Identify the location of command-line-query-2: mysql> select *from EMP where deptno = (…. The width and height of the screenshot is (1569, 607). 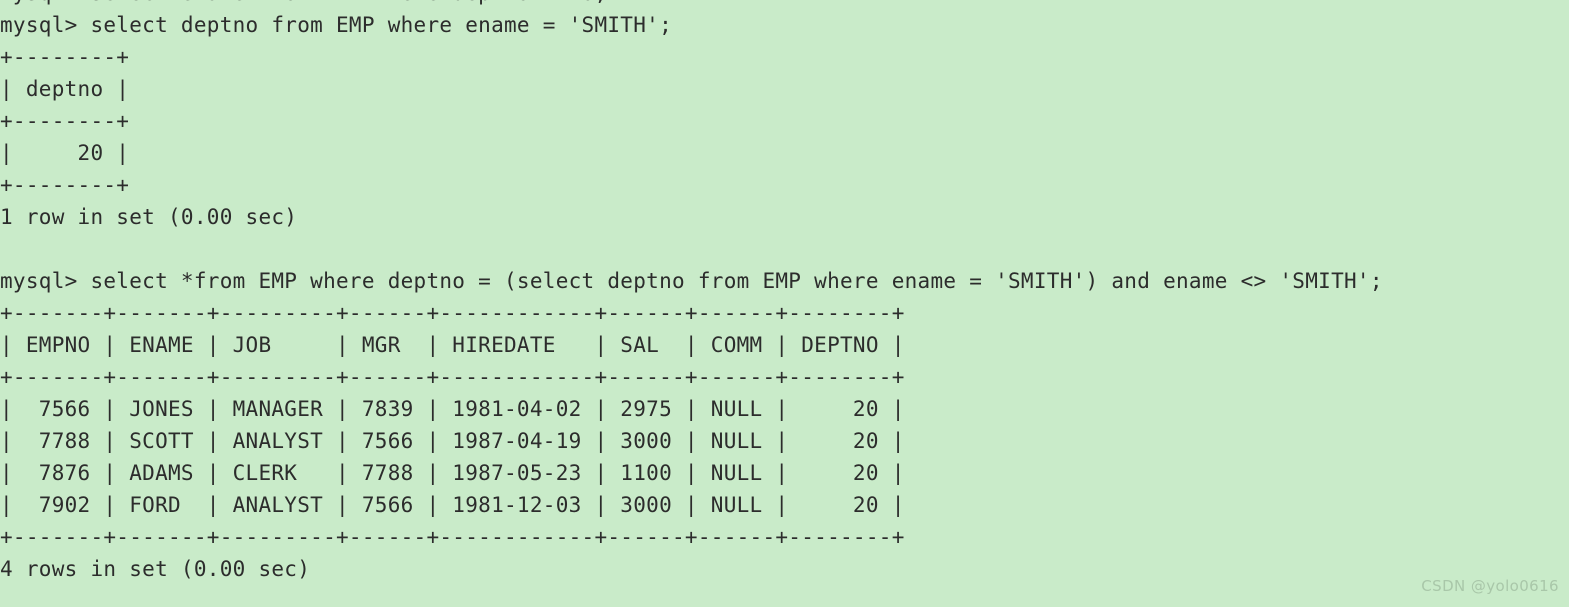
(691, 281).